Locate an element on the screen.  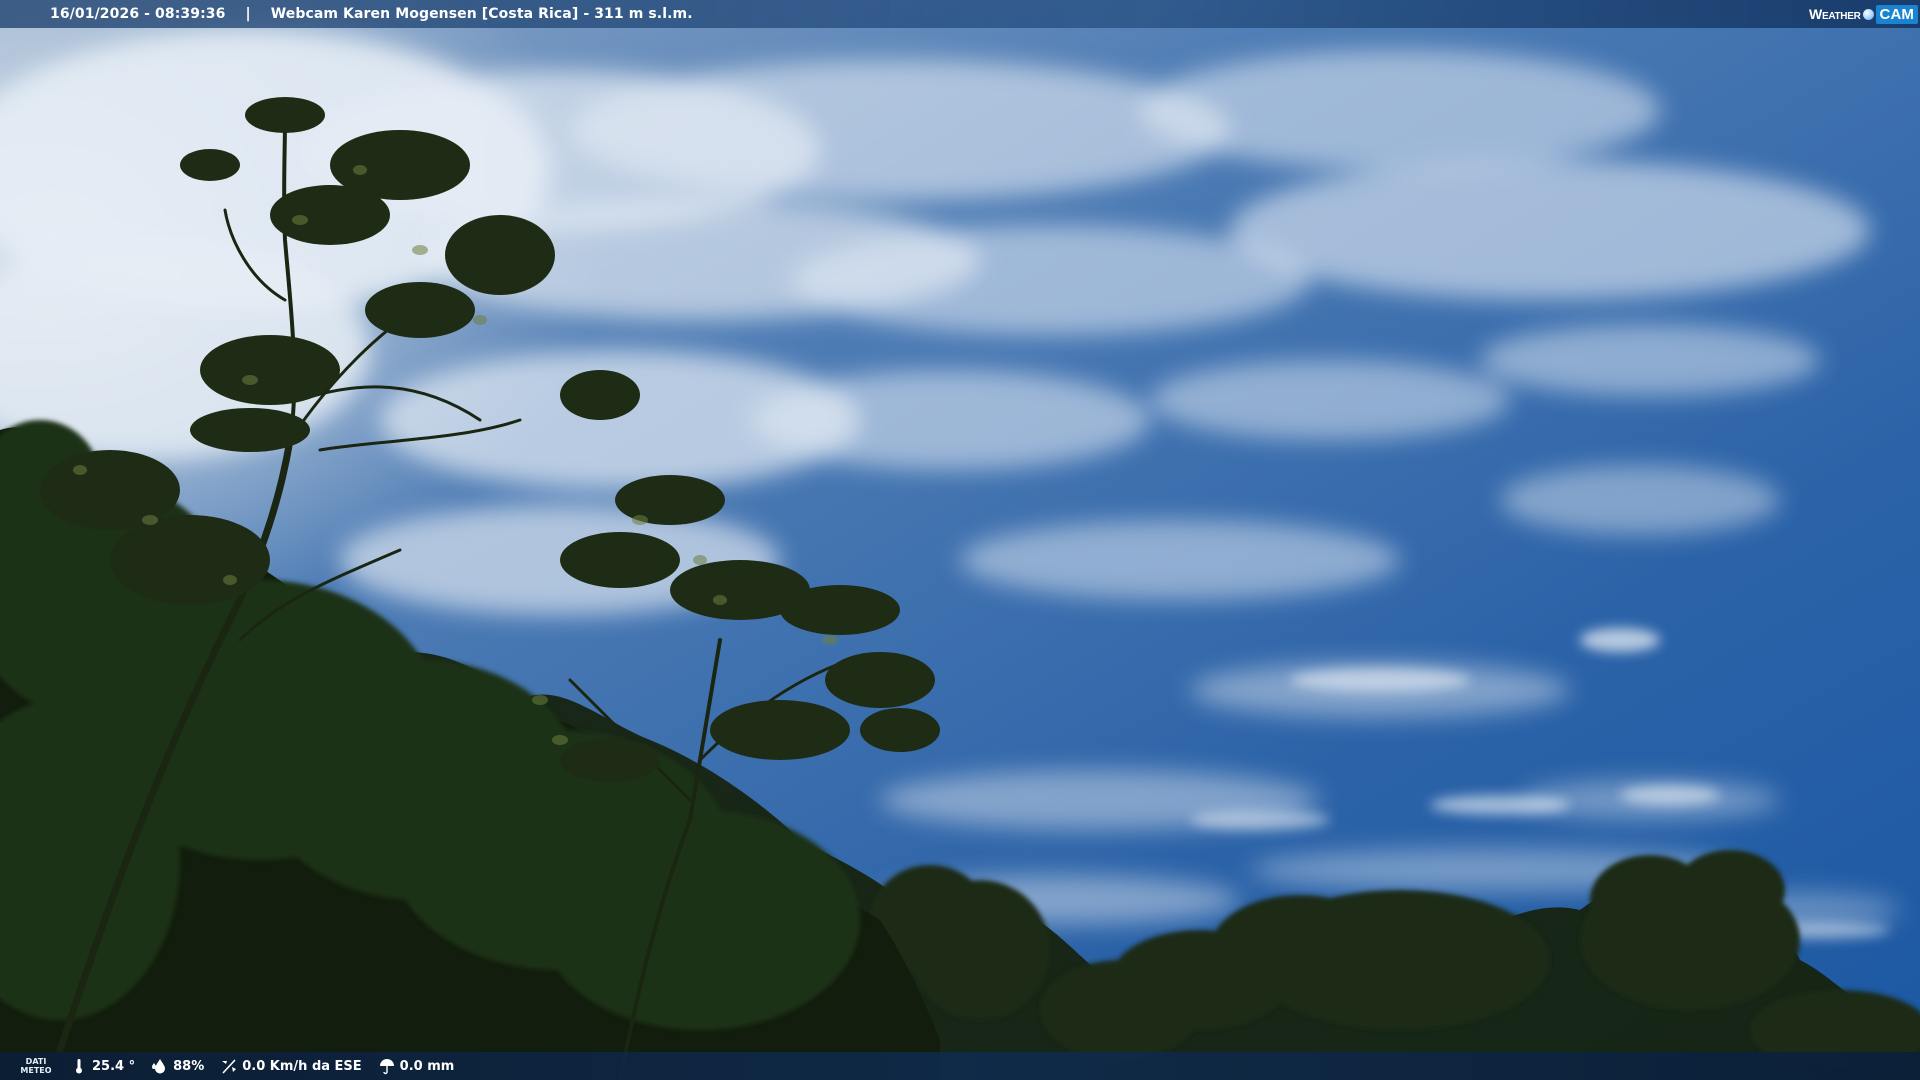
wind-reading: 0.0 Km/h da ESE is located at coordinates (291, 1066).